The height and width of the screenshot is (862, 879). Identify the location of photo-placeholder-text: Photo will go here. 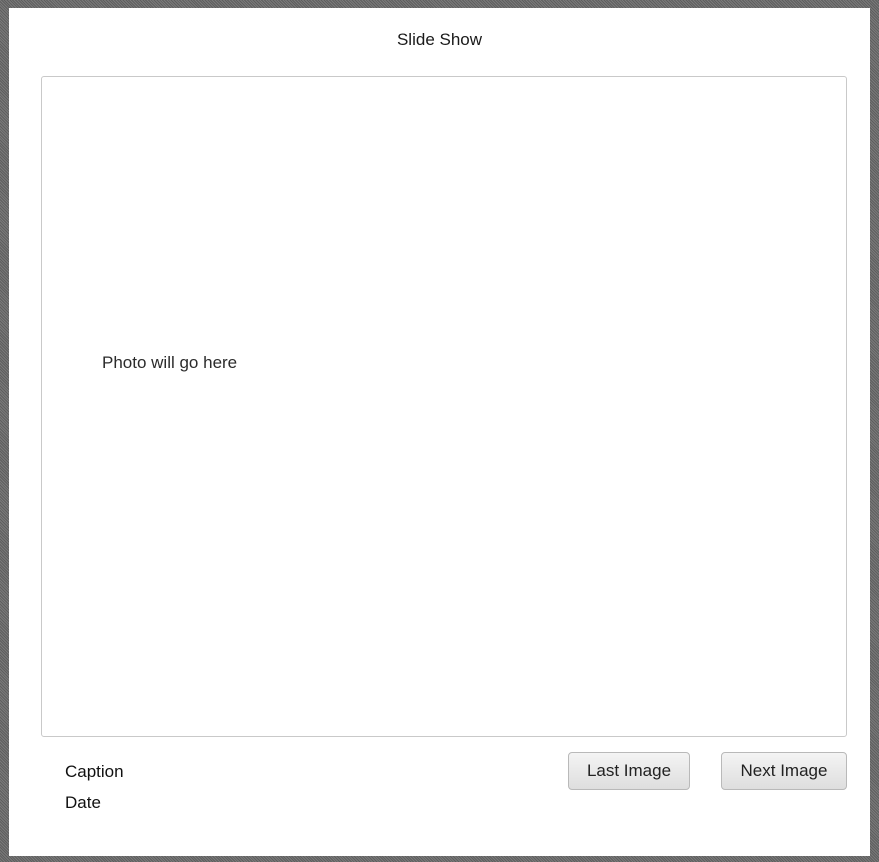
(170, 362).